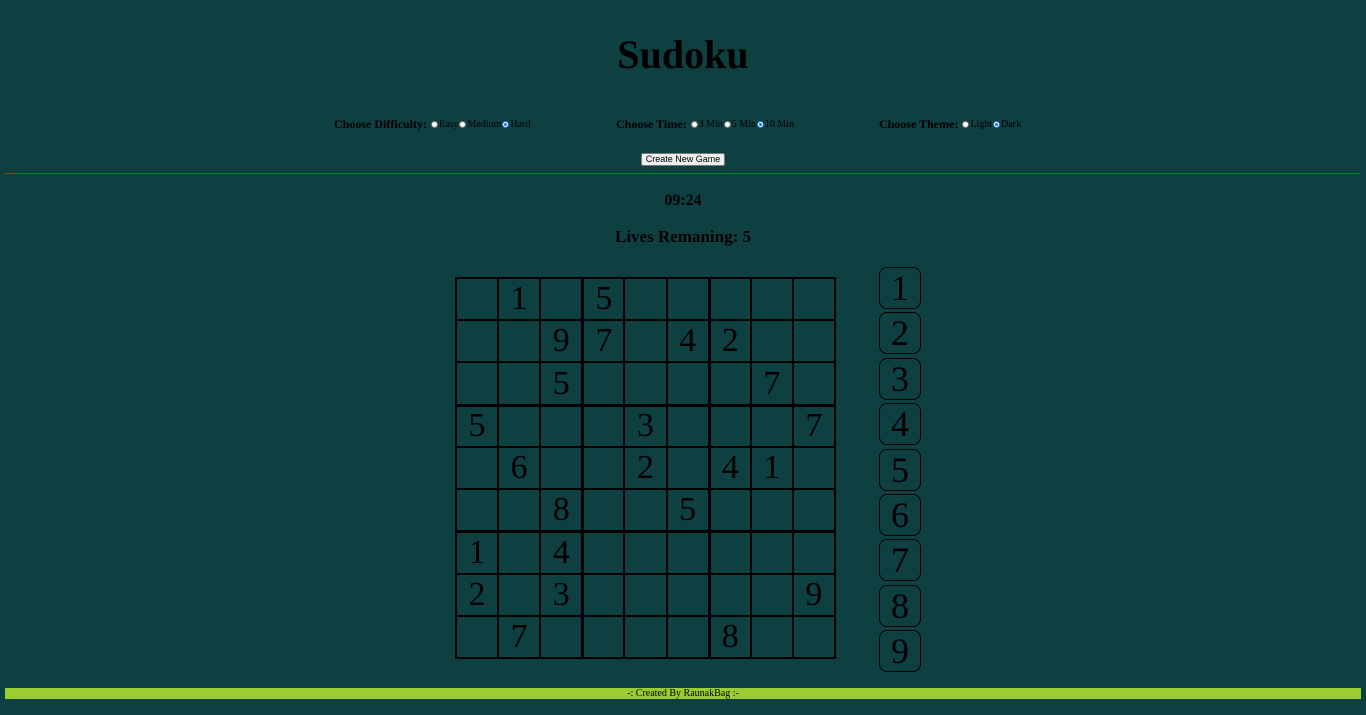  Describe the element at coordinates (477, 425) in the screenshot. I see `board-cell-r4-c1: 5` at that location.